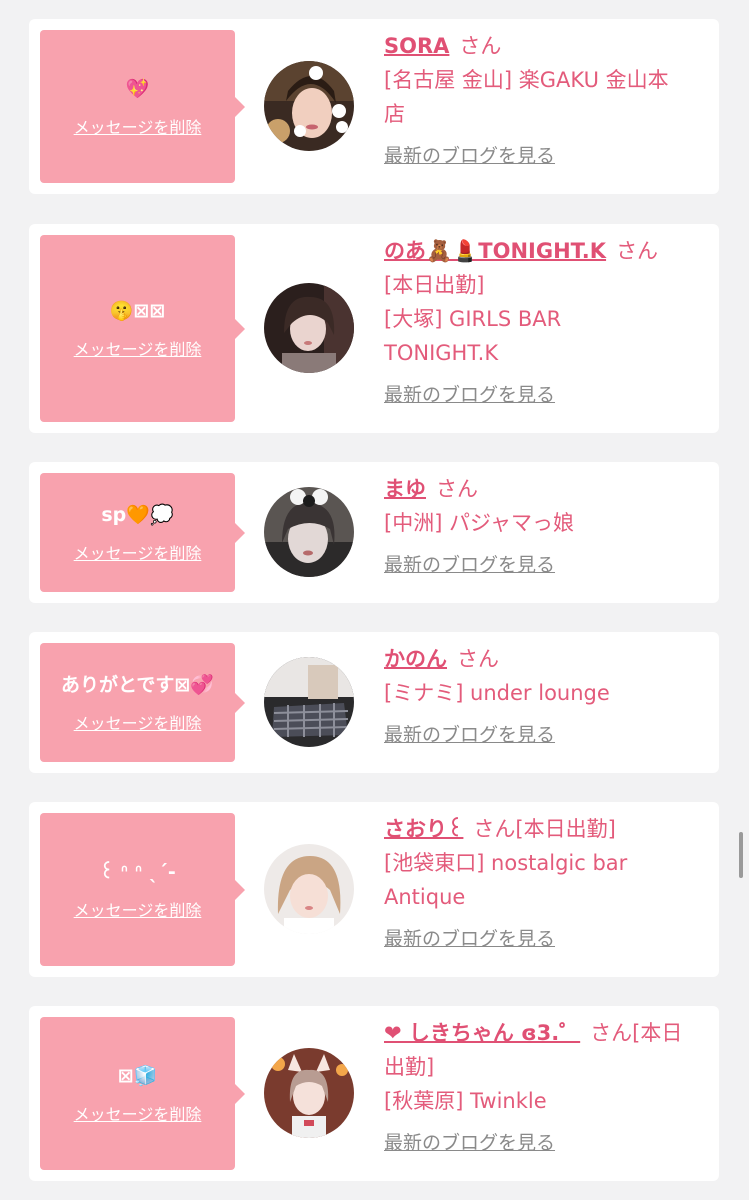 The height and width of the screenshot is (1200, 749). Describe the element at coordinates (142, 702) in the screenshot. I see `message-bubble: ありがとです⊠💞 メッセージを削除` at that location.